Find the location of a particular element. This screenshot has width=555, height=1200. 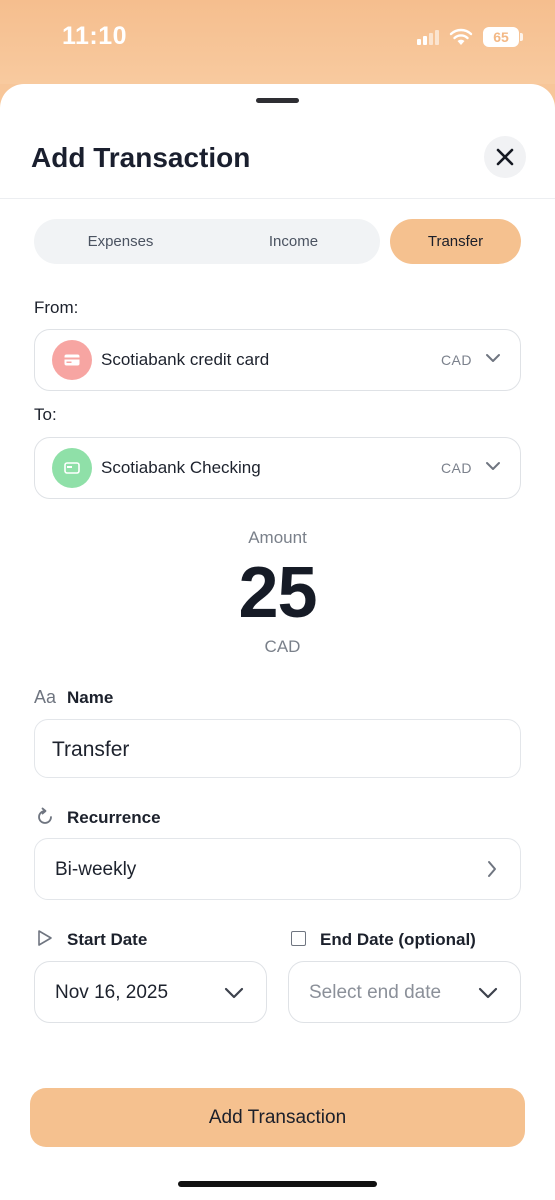

close-button is located at coordinates (505, 157).